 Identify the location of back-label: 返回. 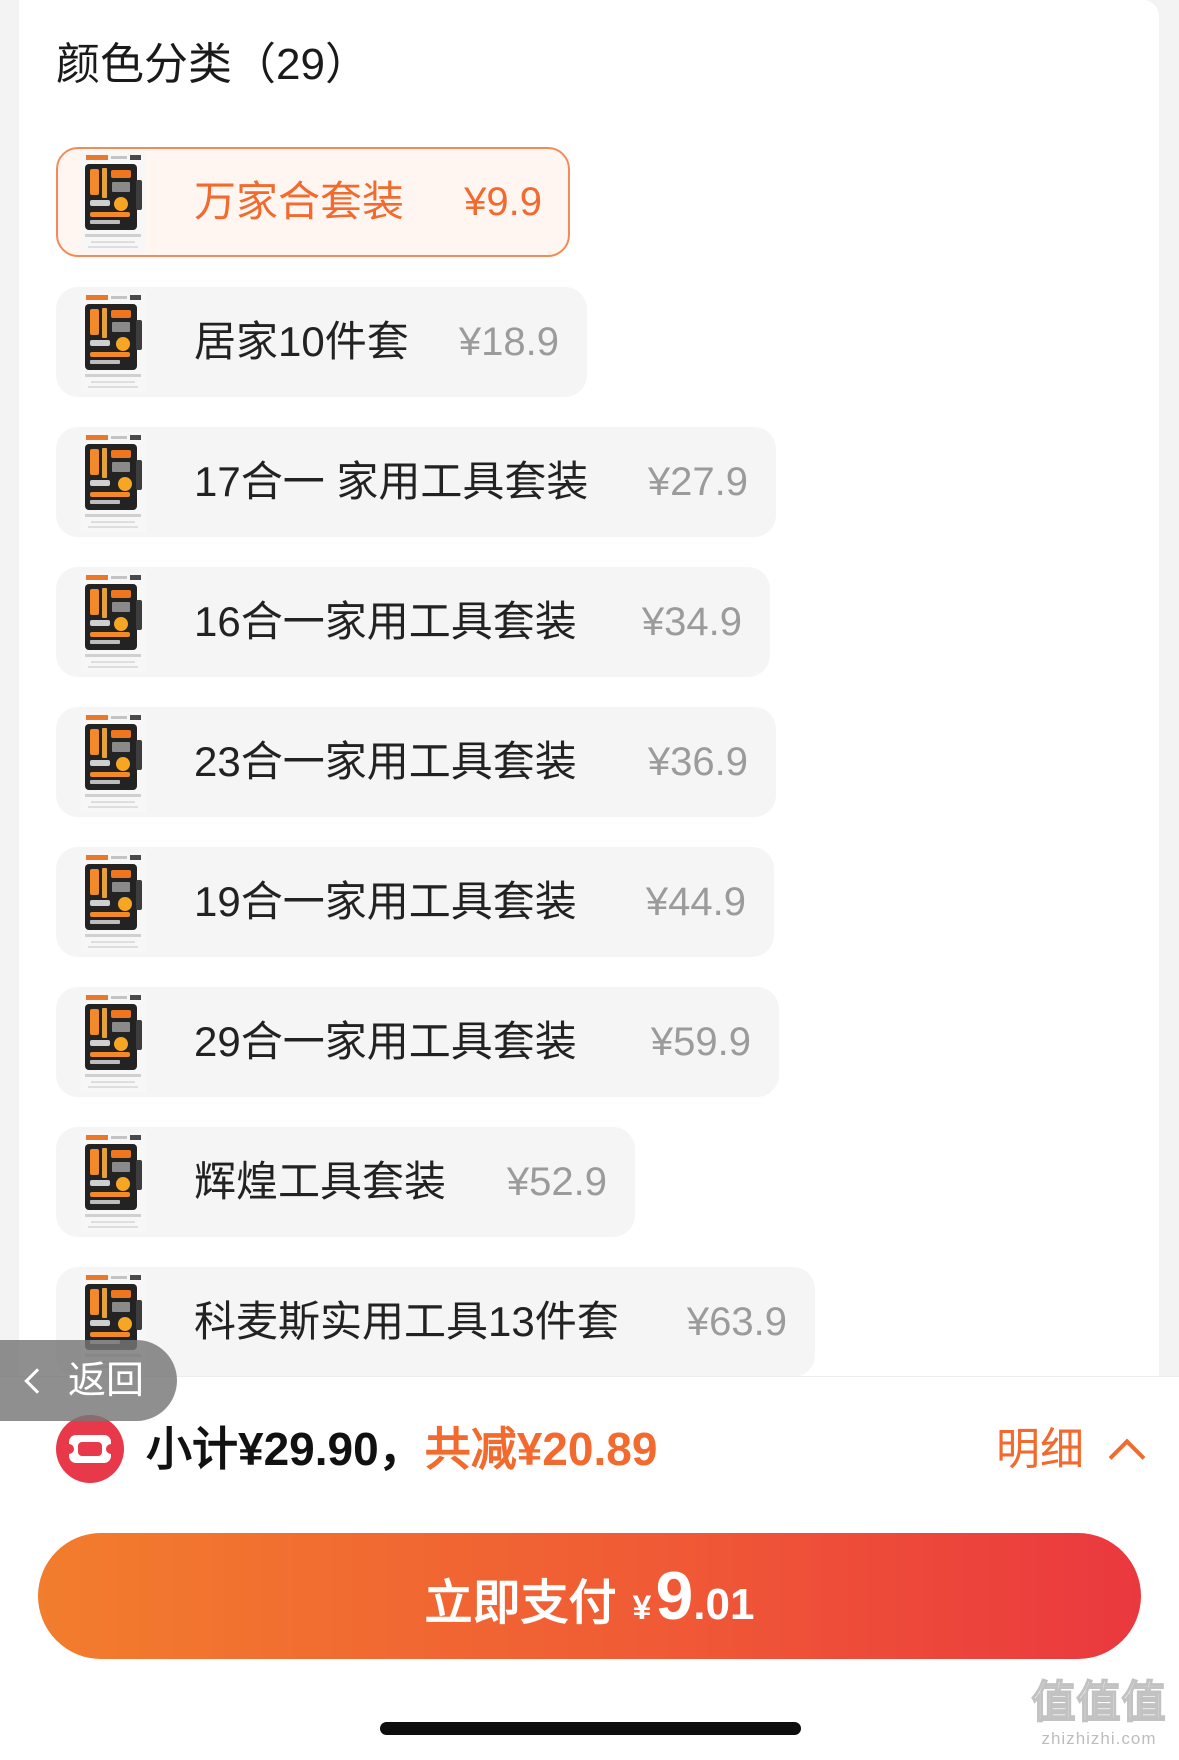
(106, 1380).